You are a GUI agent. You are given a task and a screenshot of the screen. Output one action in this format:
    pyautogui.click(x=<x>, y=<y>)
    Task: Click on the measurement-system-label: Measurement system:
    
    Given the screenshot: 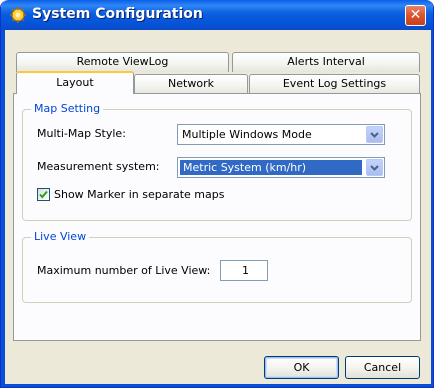 What is the action you would take?
    pyautogui.click(x=98, y=166)
    